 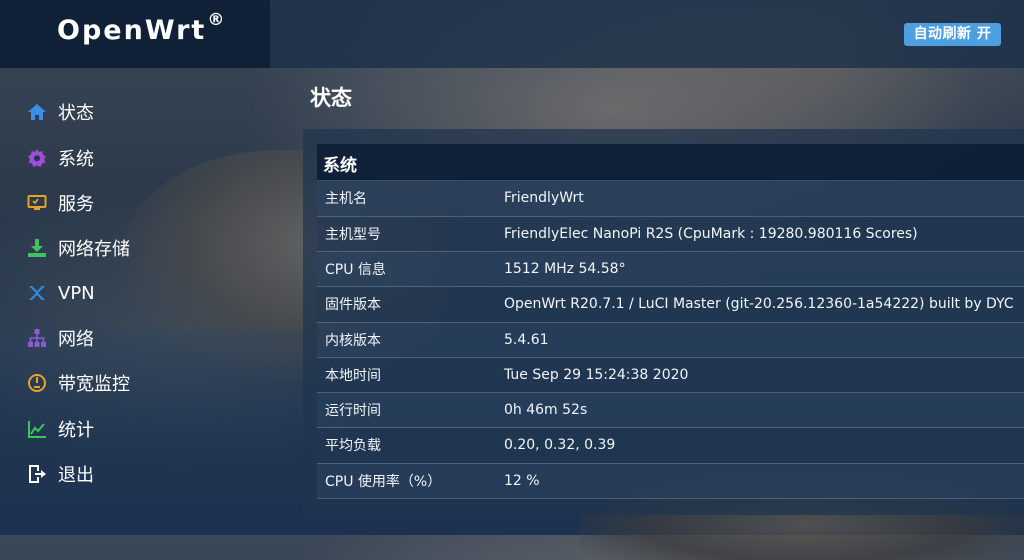 I want to click on brand-logo: OpenWrt®, so click(x=141, y=28).